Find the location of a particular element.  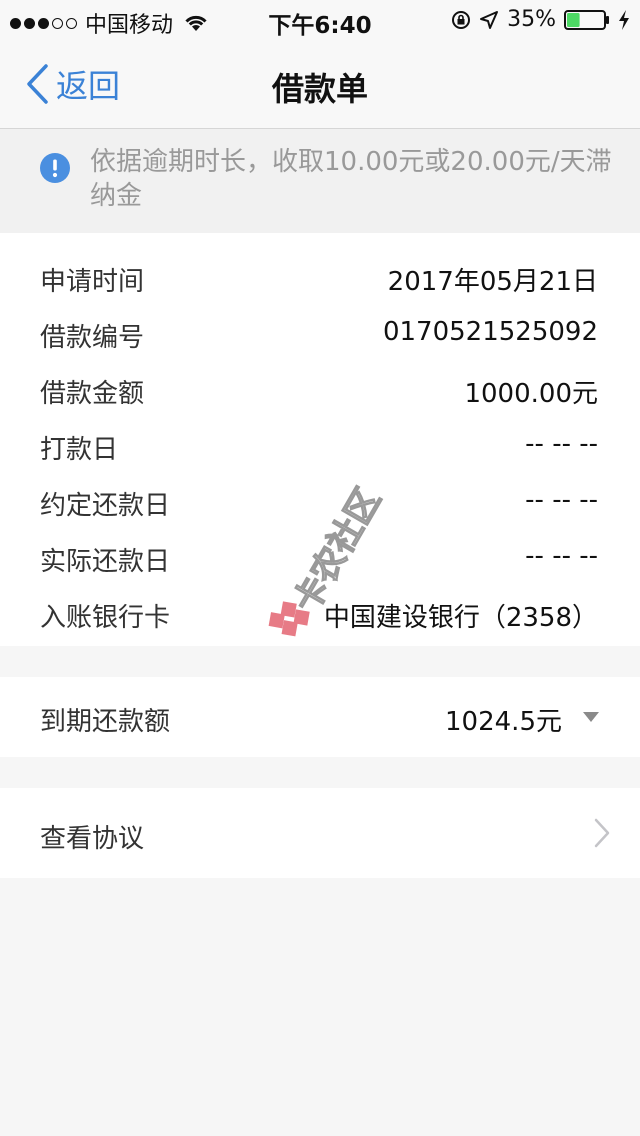

back-button: 返回 is located at coordinates (72, 84).